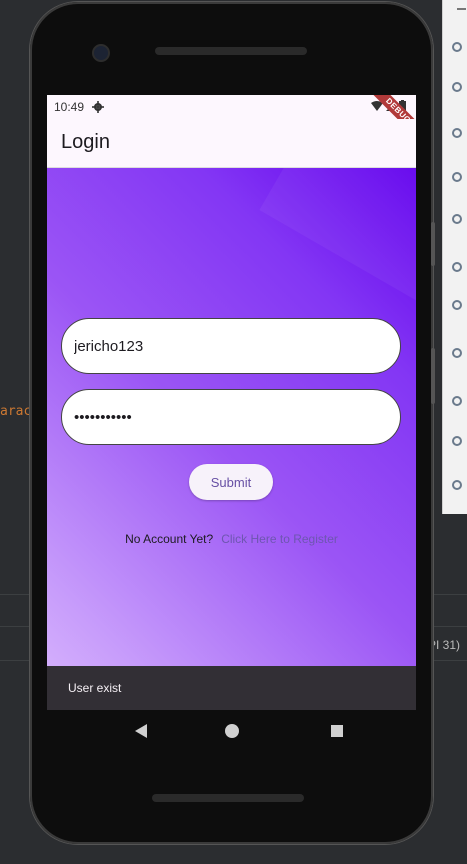 The height and width of the screenshot is (864, 467). I want to click on front-camera, so click(101, 53).